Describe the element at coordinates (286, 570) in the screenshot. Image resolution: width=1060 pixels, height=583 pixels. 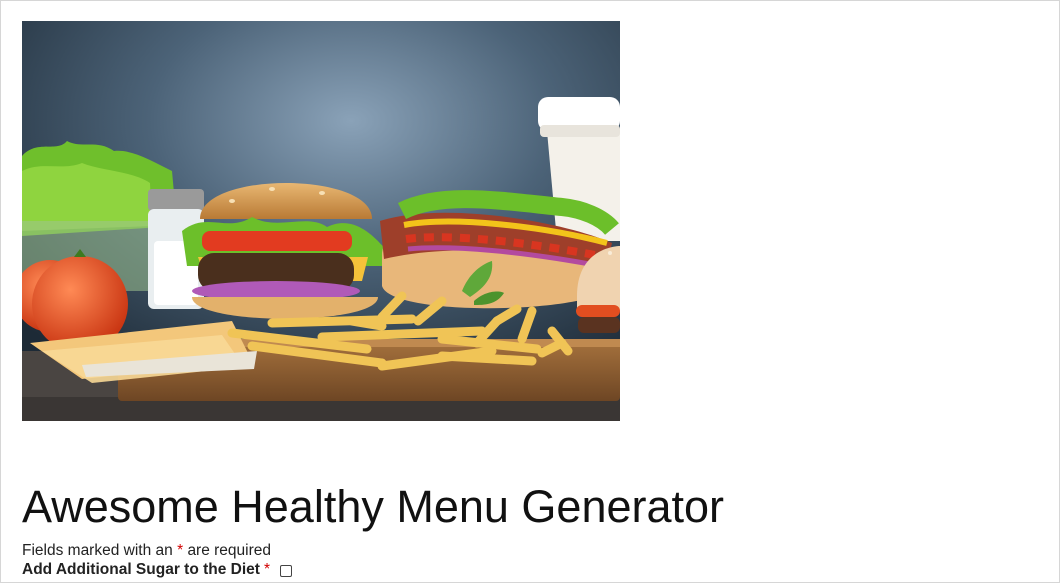
I see `add-sugar-checkbox` at that location.